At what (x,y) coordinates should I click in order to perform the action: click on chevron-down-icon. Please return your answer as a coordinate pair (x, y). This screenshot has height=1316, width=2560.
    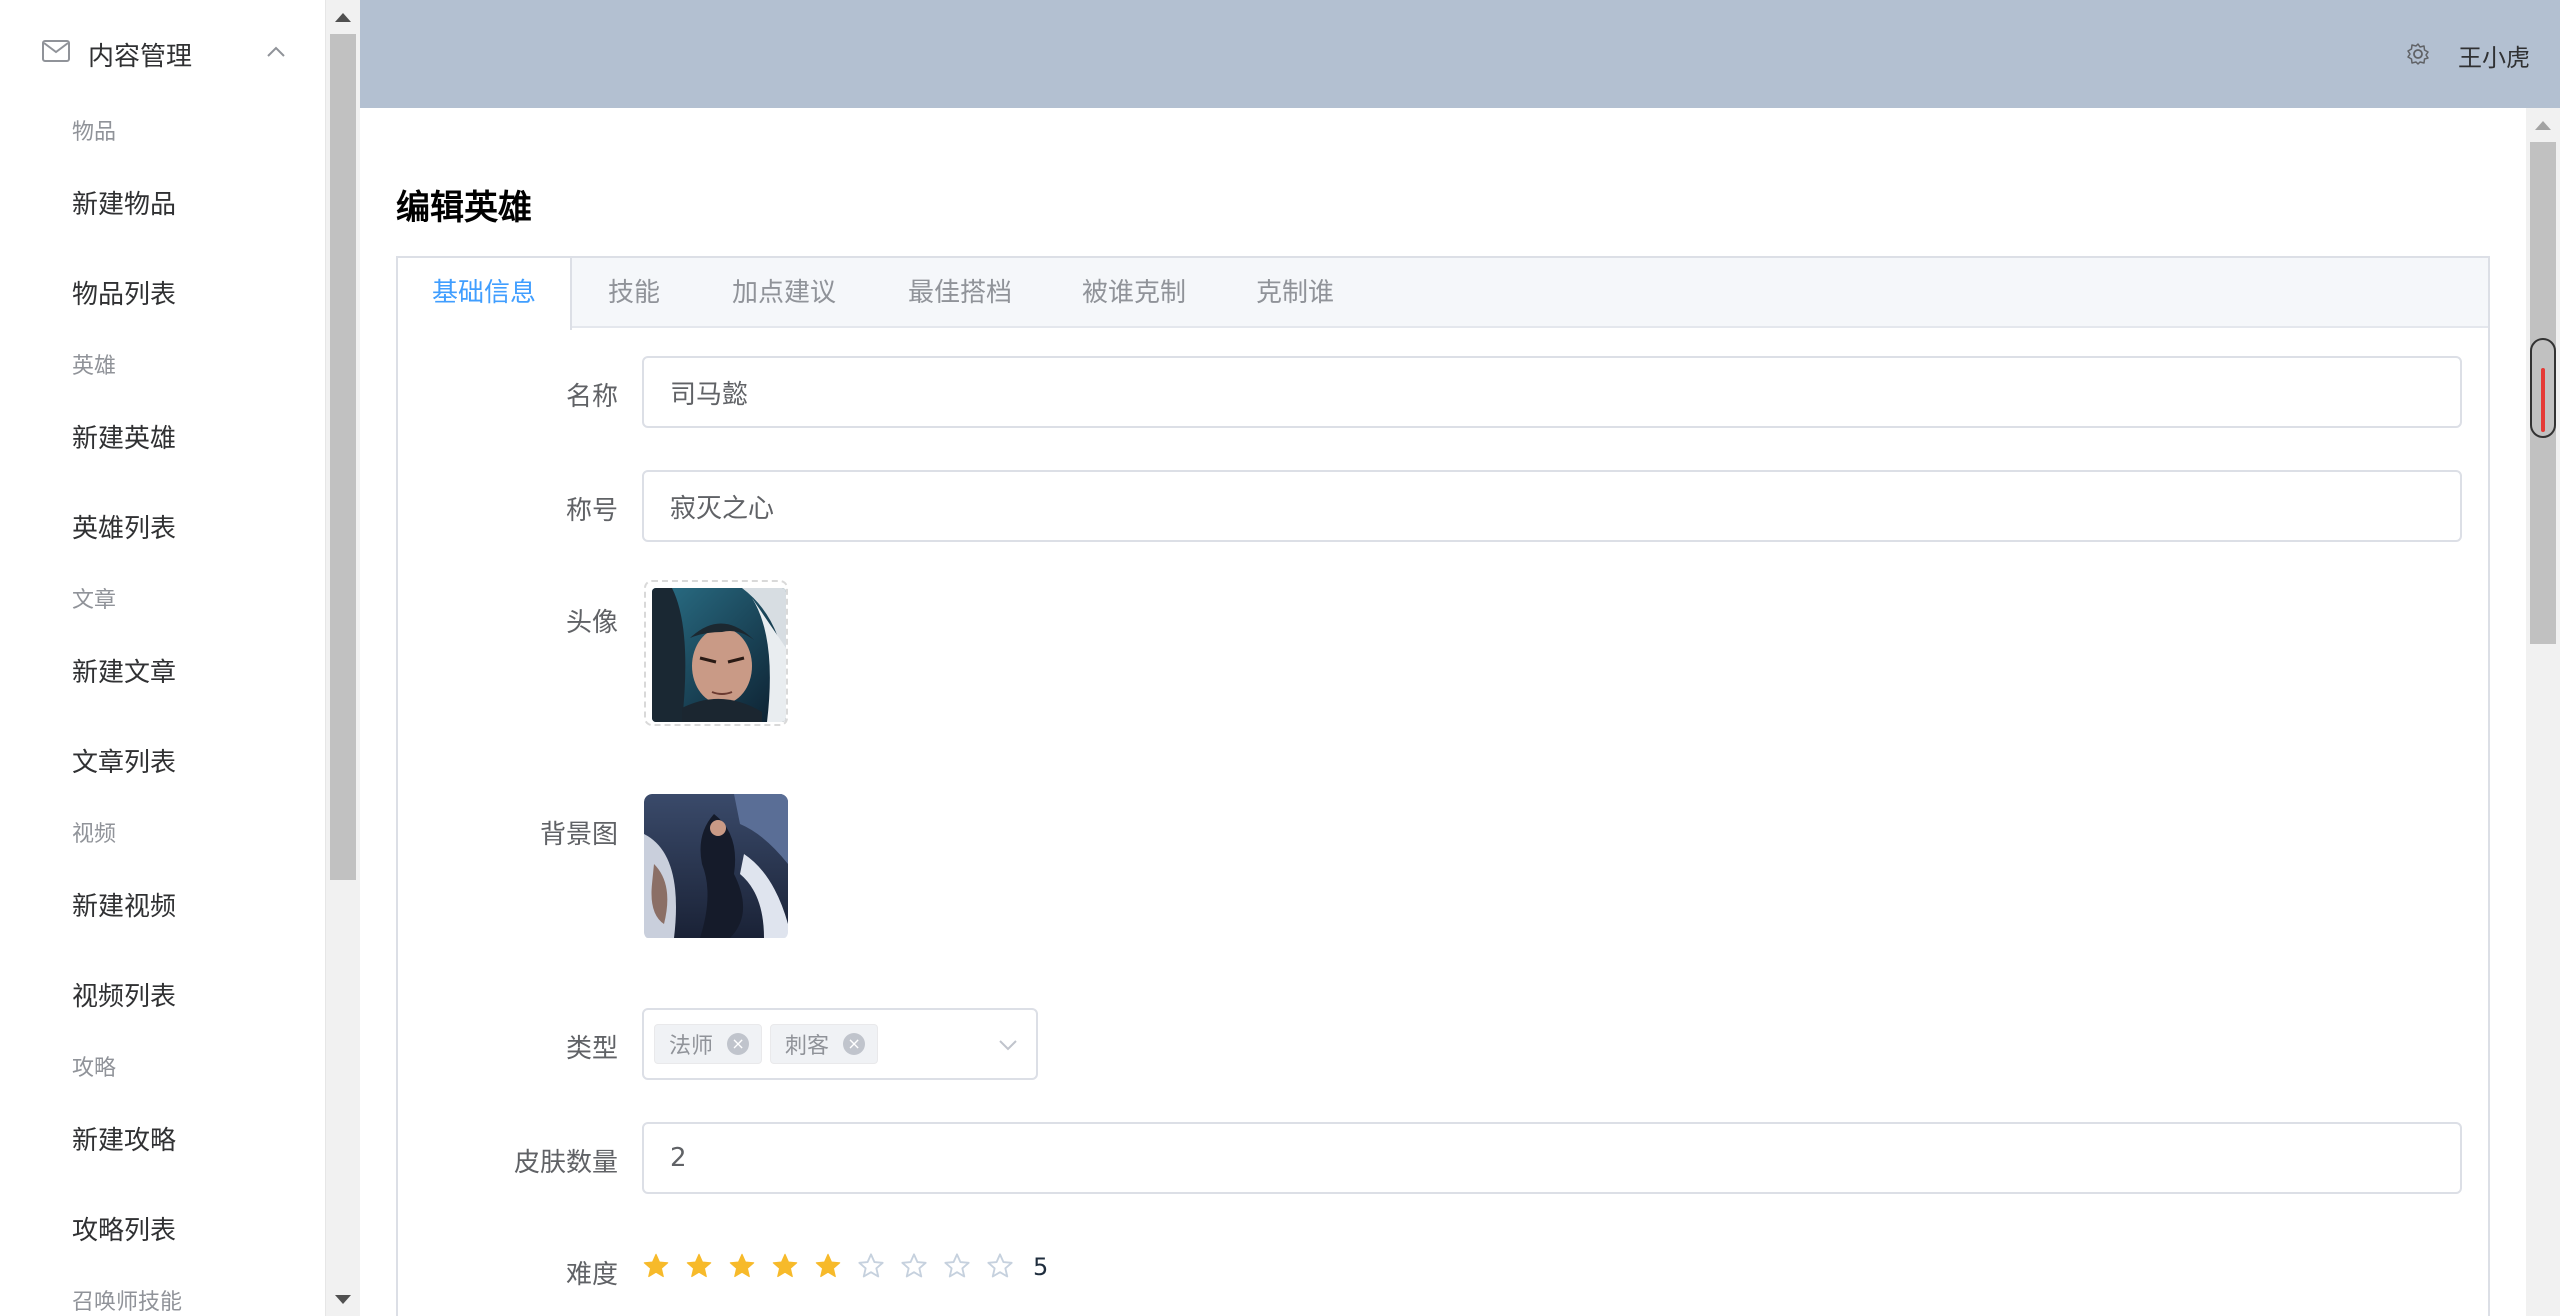
    Looking at the image, I should click on (1008, 1045).